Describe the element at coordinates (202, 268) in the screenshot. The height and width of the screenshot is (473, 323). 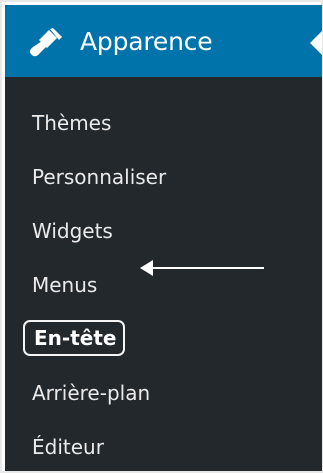
I see `annotation-arrow` at that location.